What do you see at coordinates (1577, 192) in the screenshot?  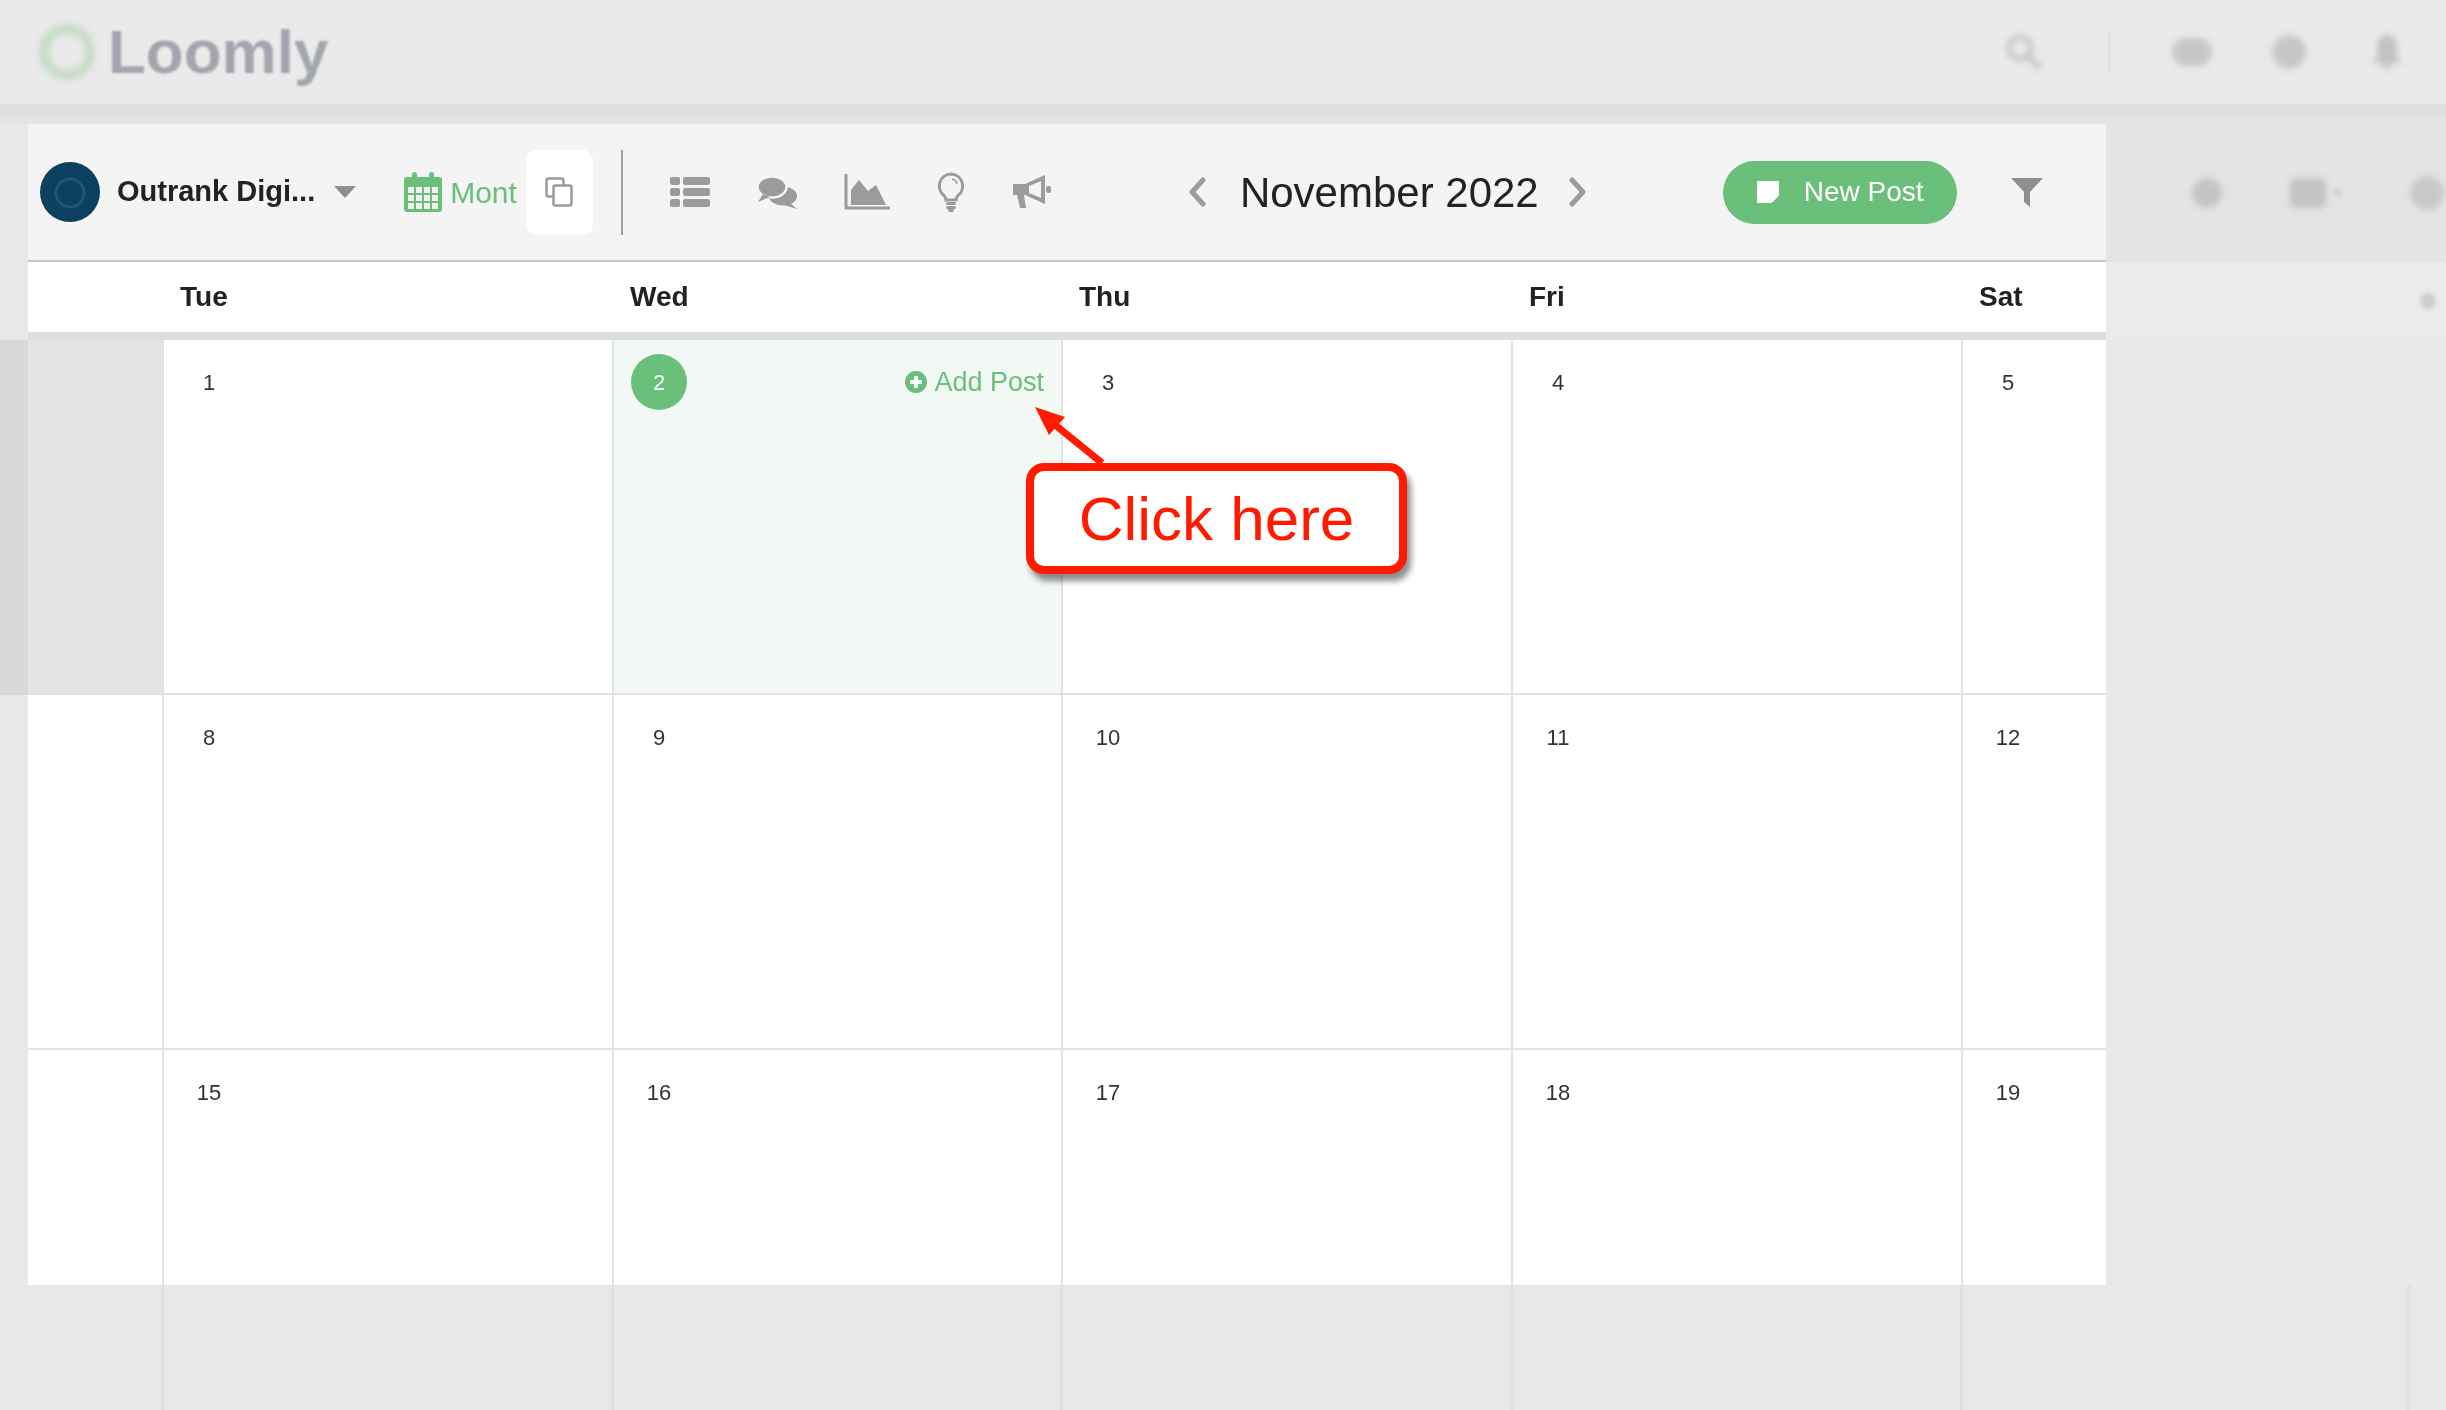 I see `chevron-right-icon` at bounding box center [1577, 192].